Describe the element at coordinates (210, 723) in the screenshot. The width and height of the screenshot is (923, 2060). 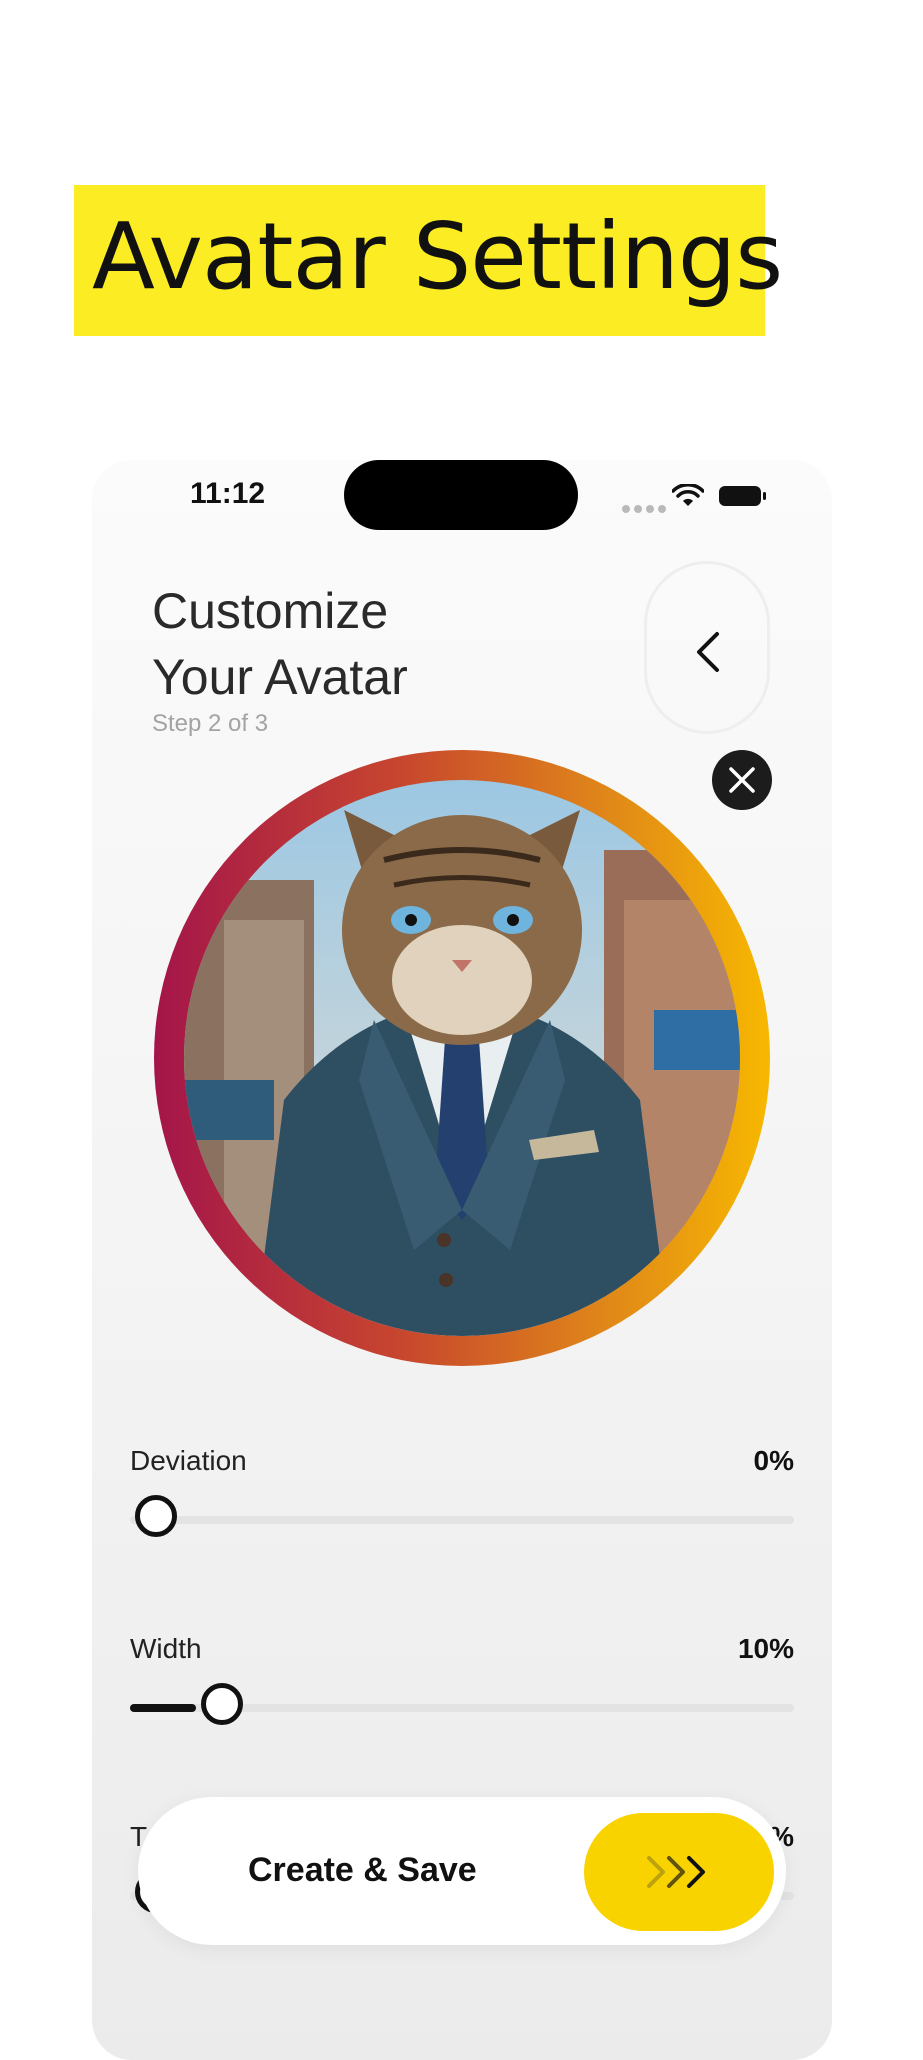
I see `step-indicator: Step 2 of 3` at that location.